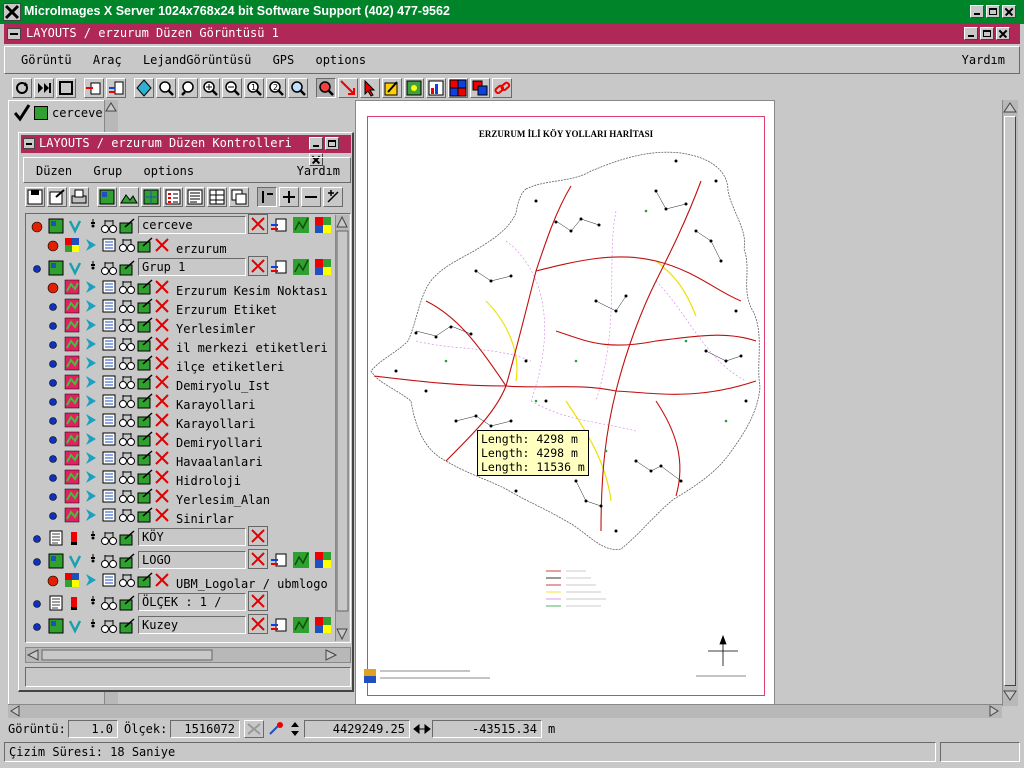  I want to click on layout-minimize-button, so click(971, 33).